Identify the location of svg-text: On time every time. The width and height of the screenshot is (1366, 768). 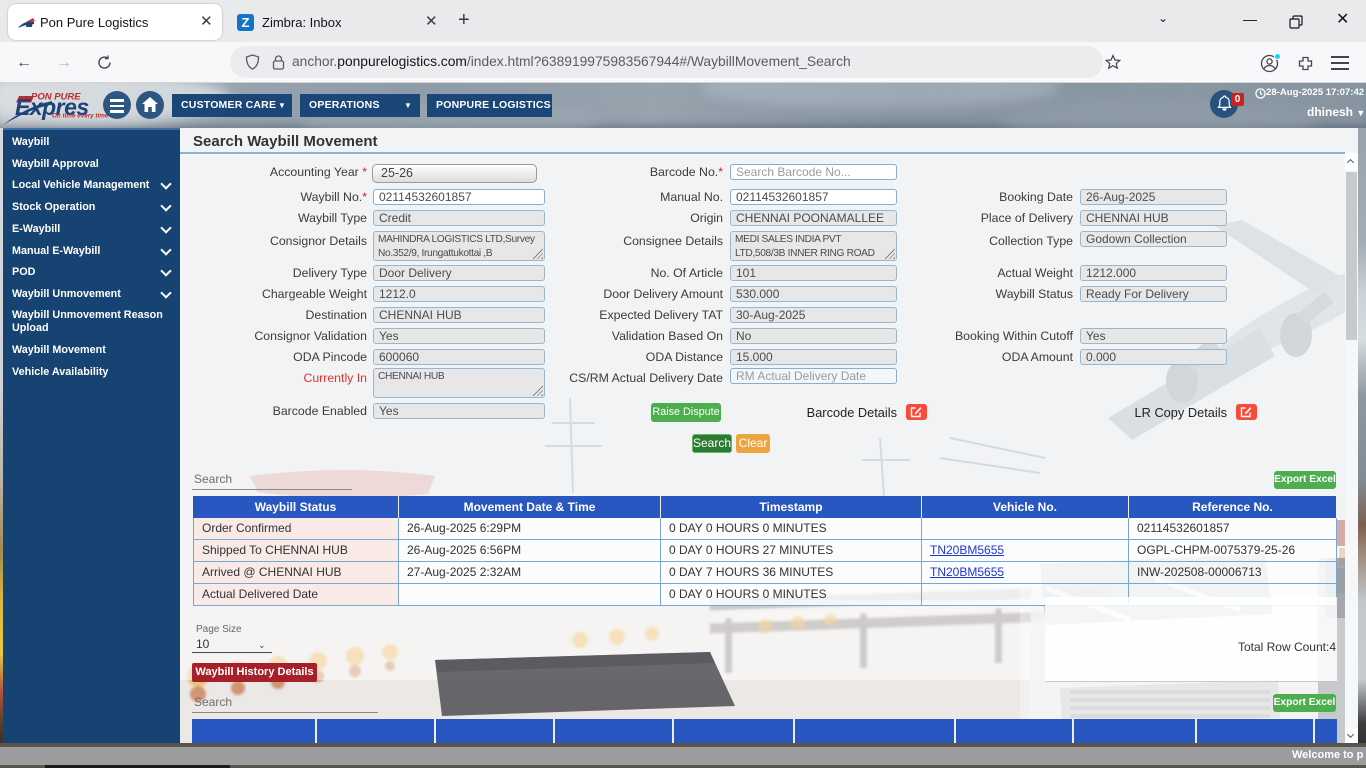
(80, 116).